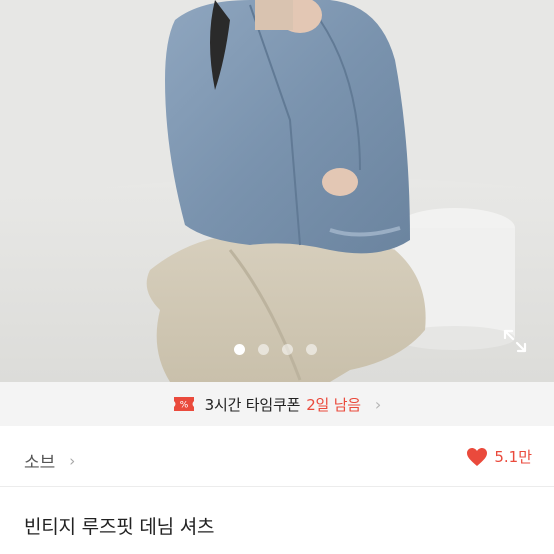  Describe the element at coordinates (477, 456) in the screenshot. I see `heart-icon` at that location.